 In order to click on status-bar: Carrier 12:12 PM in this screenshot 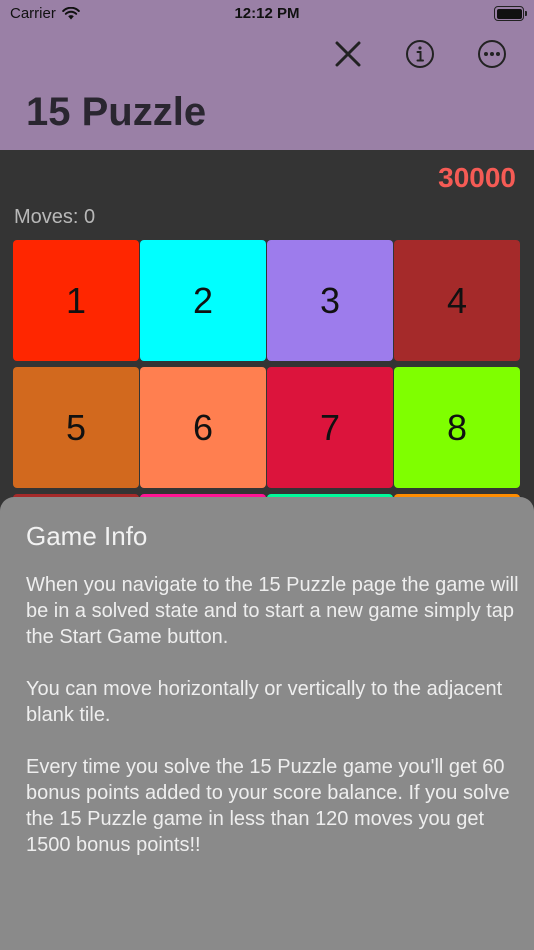, I will do `click(267, 15)`.